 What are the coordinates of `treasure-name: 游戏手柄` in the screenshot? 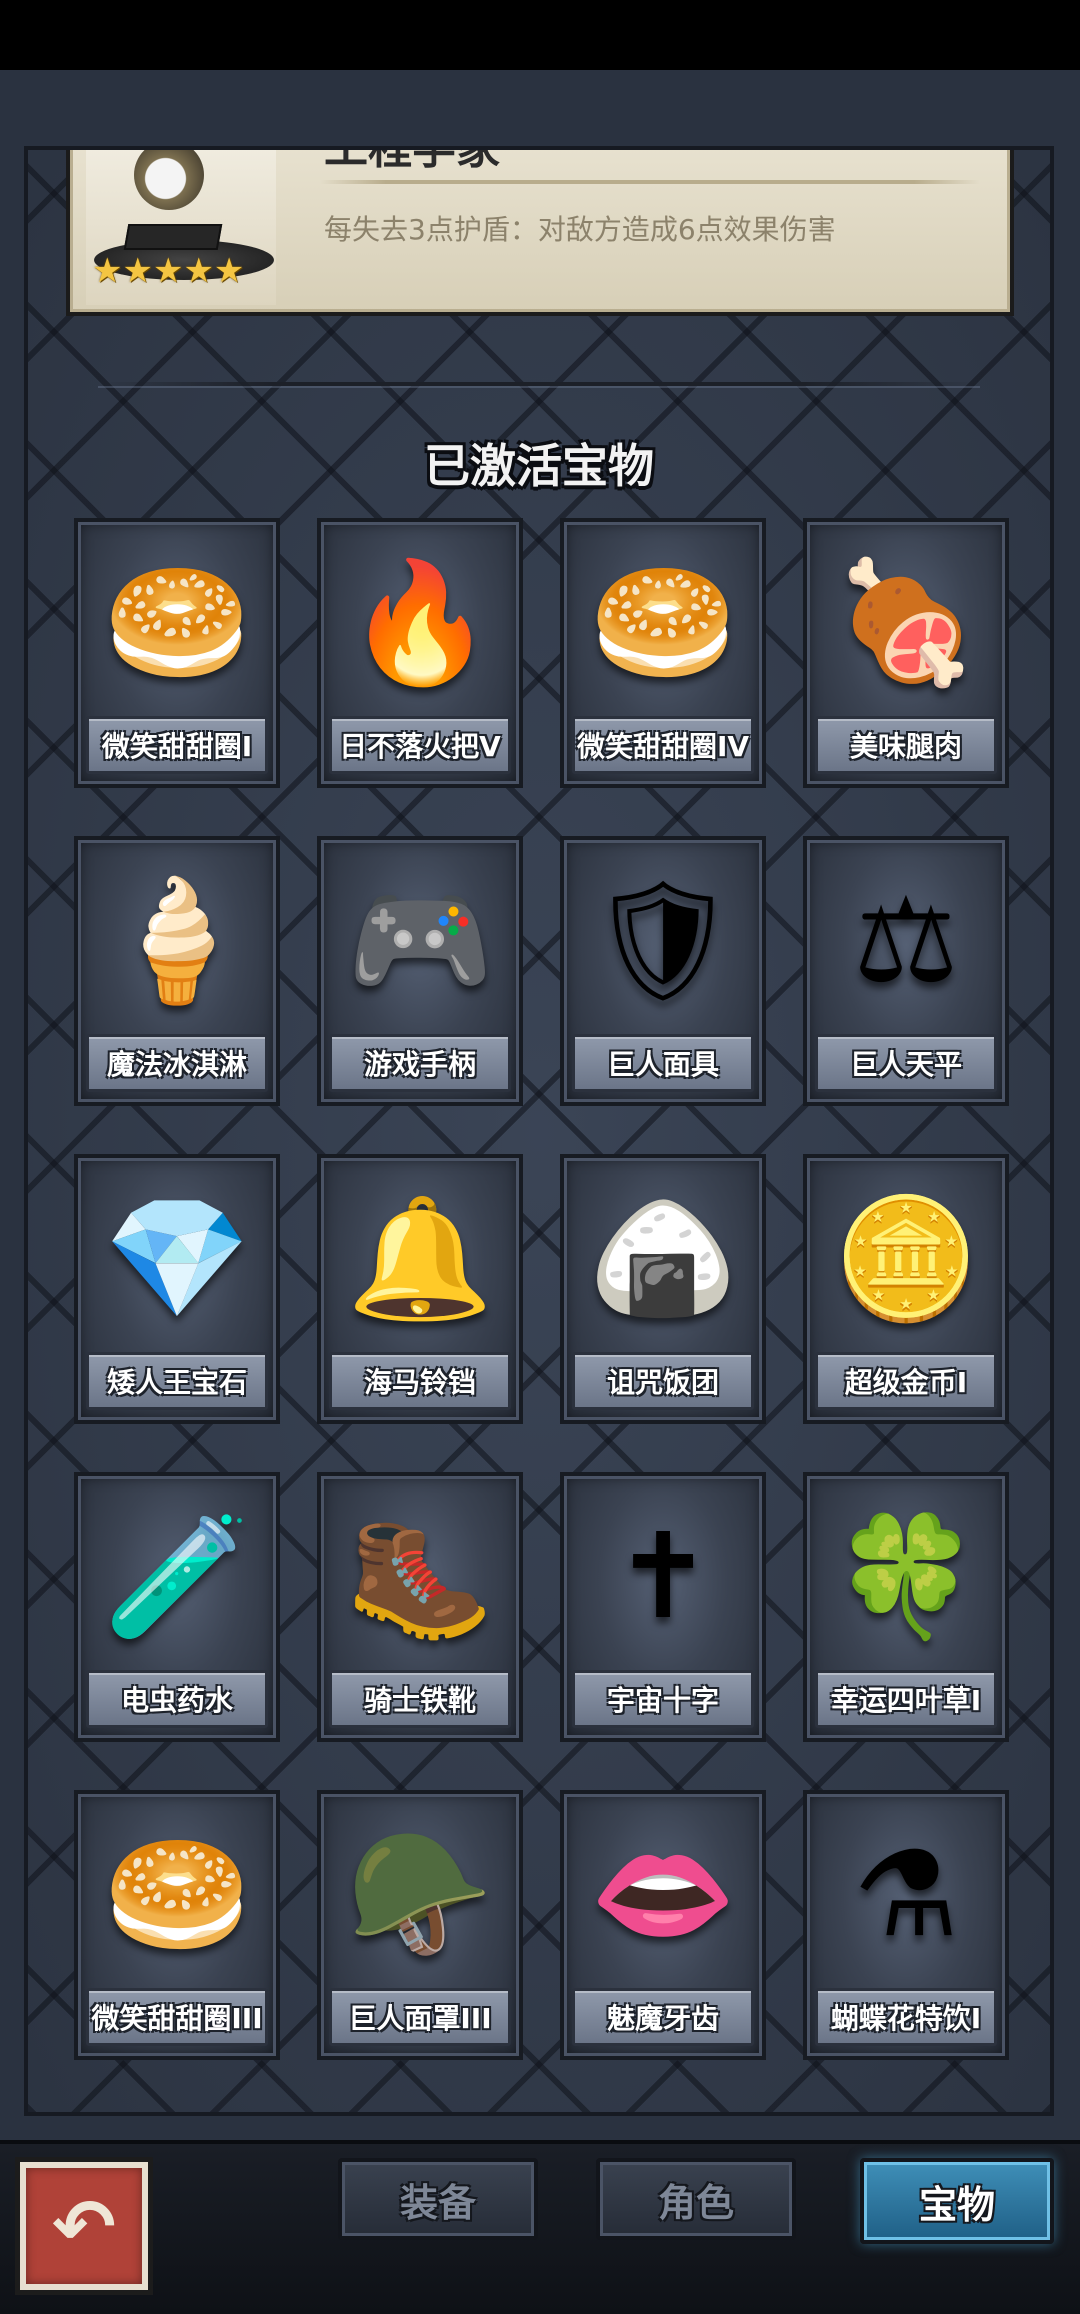 It's located at (420, 1063).